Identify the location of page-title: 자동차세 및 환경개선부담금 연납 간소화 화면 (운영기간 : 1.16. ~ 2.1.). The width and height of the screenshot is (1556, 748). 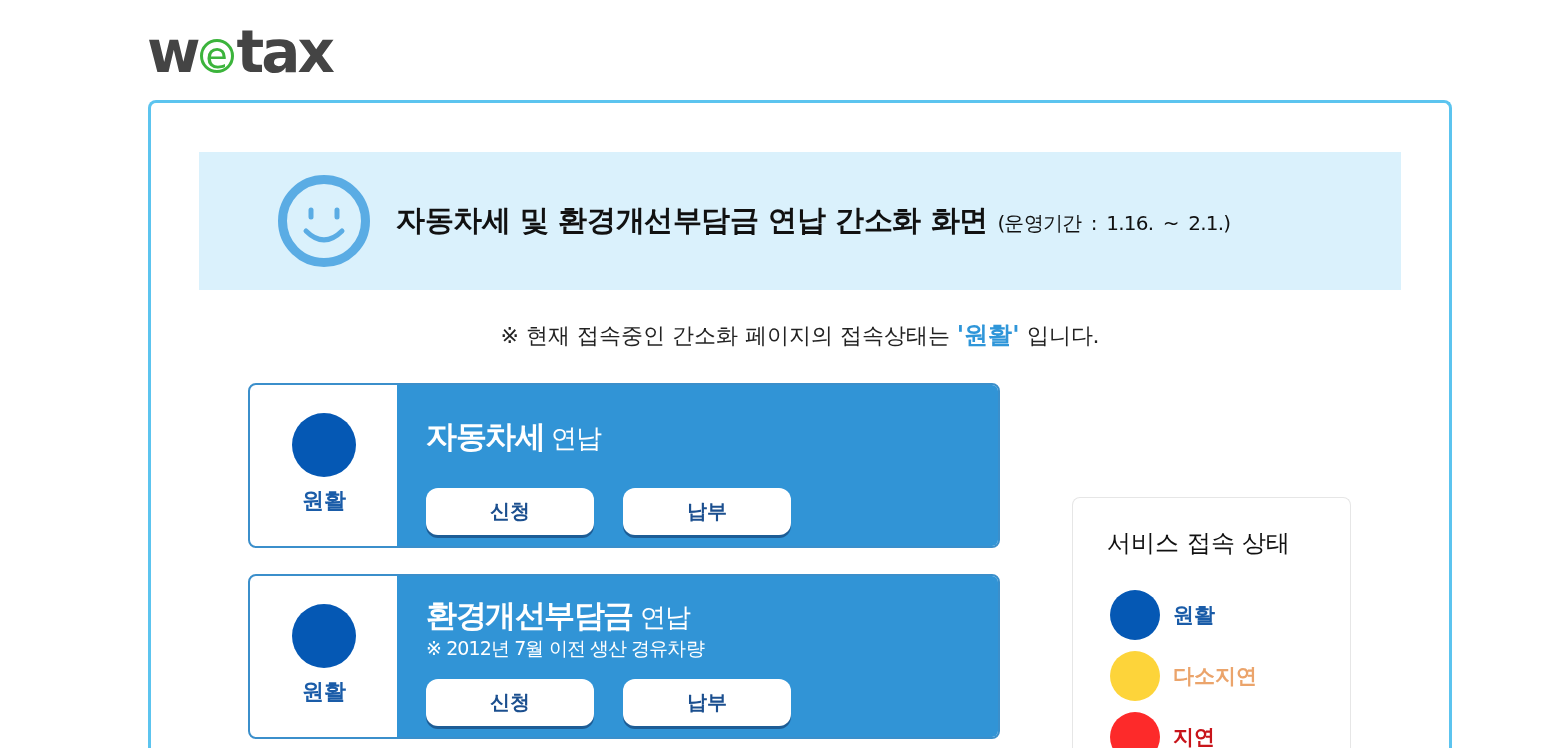
(813, 220).